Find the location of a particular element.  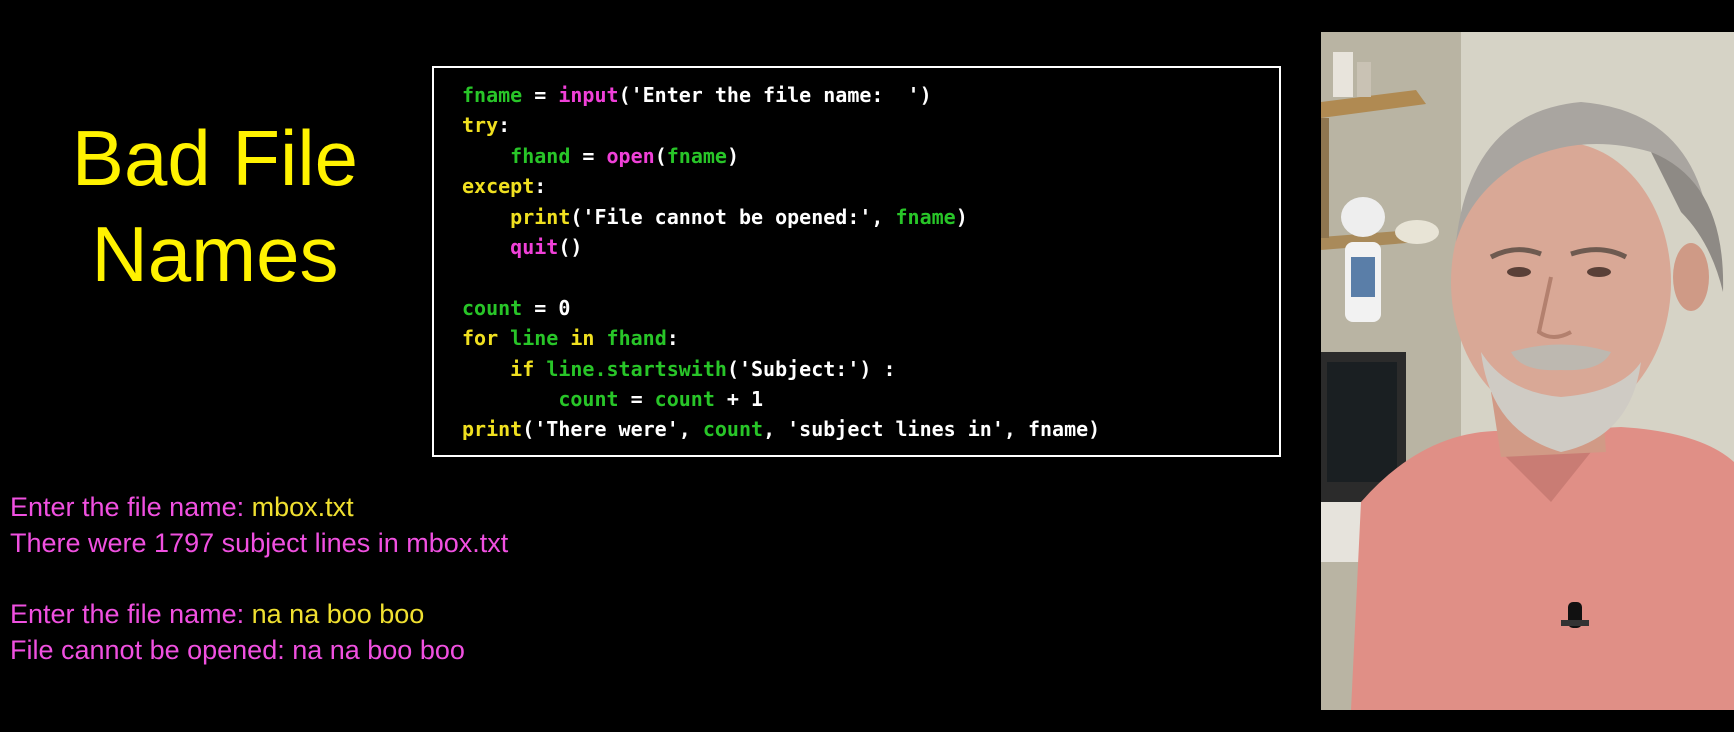

slide-title-line-1: Bad File is located at coordinates (215, 158).